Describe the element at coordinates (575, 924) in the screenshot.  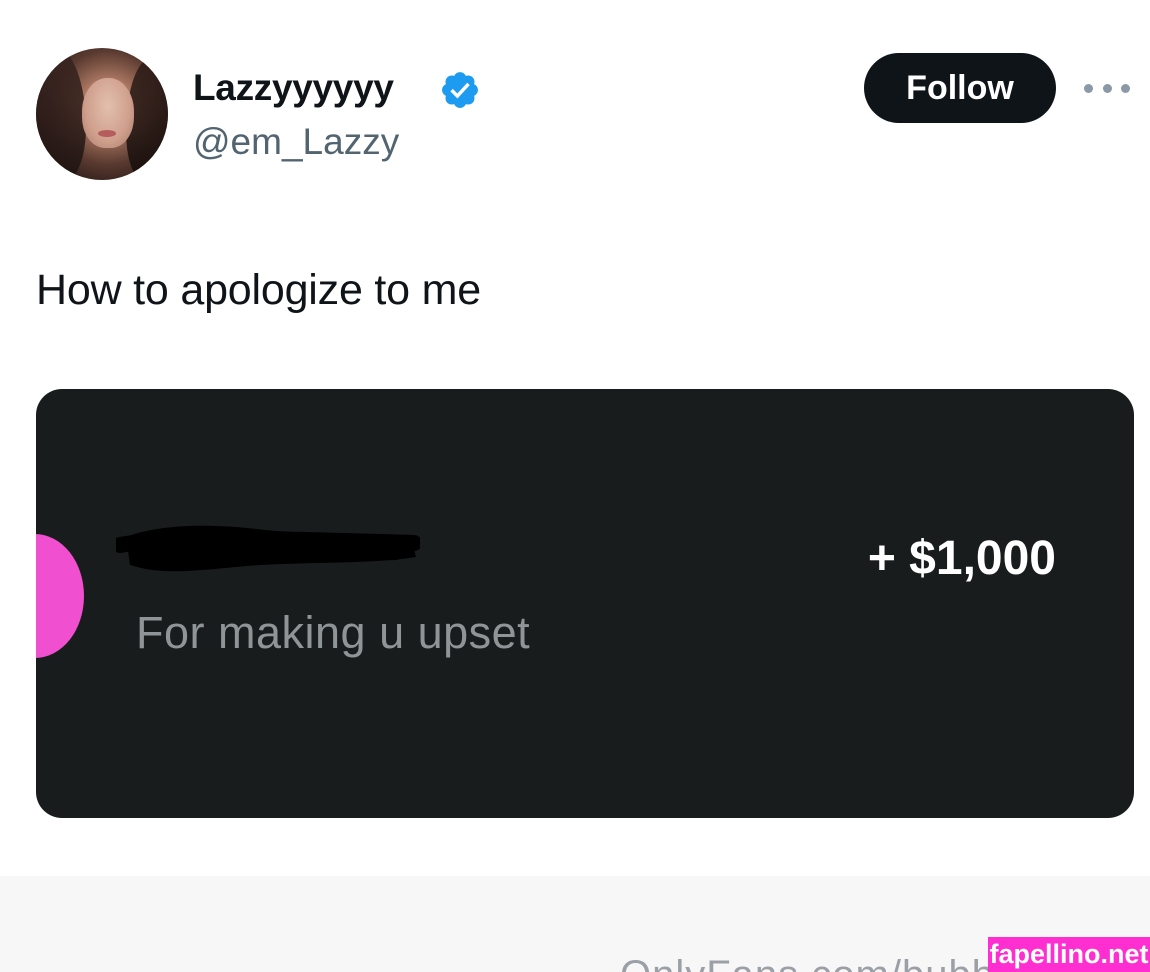
I see `footer-area: OnlyFans.com/bubb` at that location.